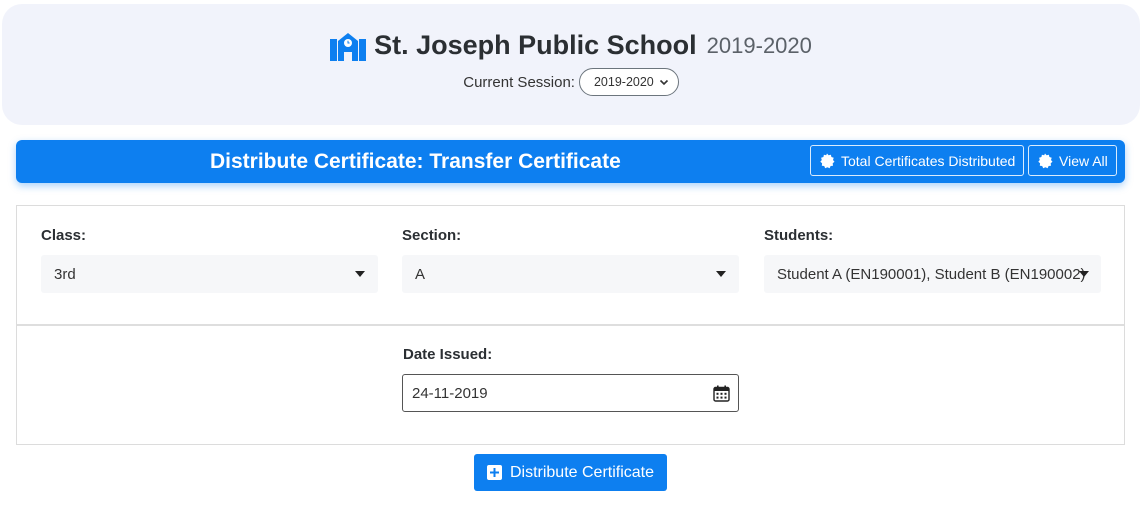  Describe the element at coordinates (799, 235) in the screenshot. I see `students-label: Students:` at that location.